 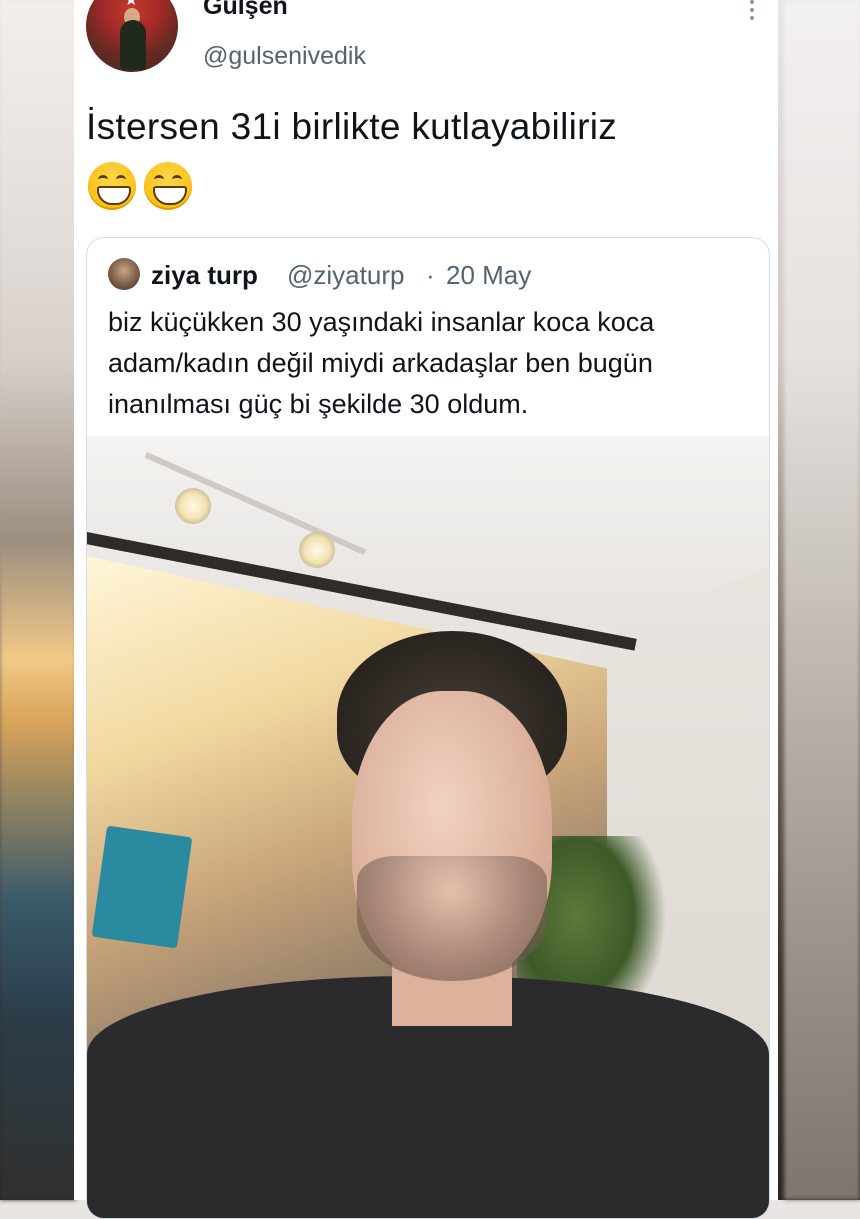 I want to click on quoted-author-handle: @ziyaturp, so click(x=345, y=275).